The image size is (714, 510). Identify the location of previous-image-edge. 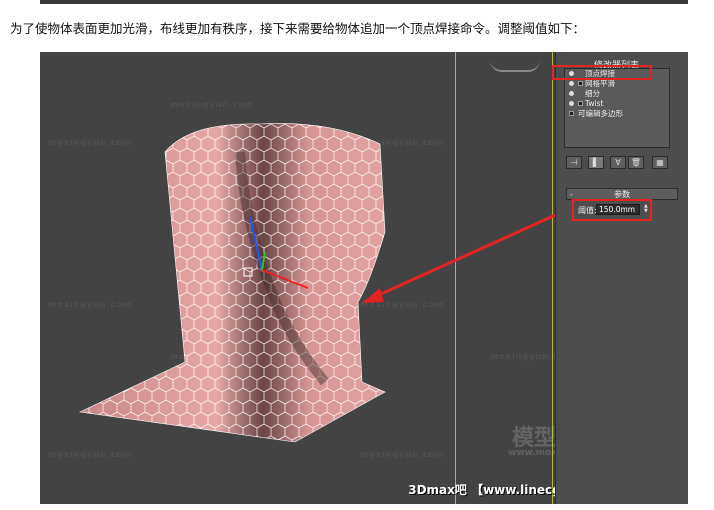
(364, 2).